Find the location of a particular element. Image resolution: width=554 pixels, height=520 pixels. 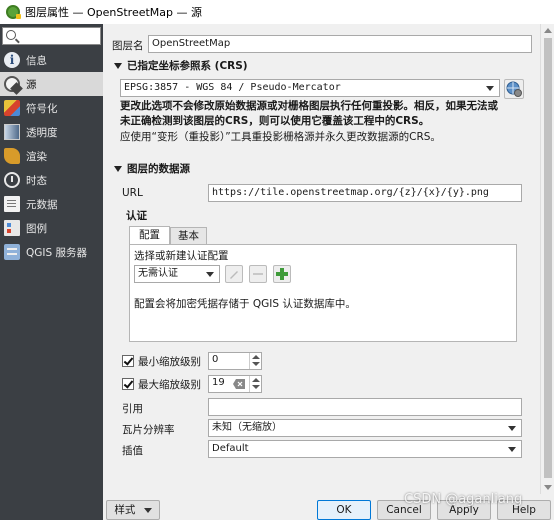

sidebar-item-rendering: 渲染 is located at coordinates (51, 156).